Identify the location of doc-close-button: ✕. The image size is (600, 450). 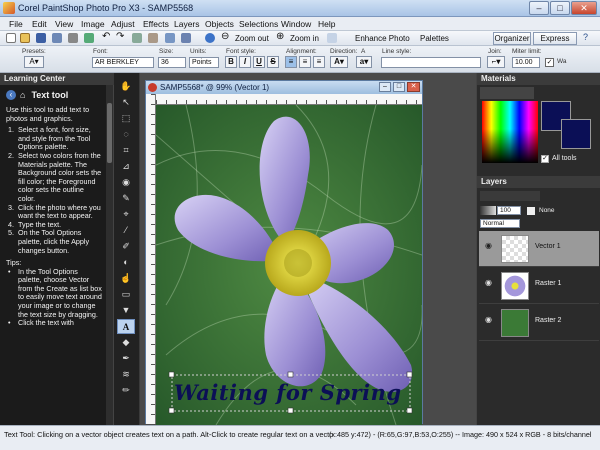
(413, 87).